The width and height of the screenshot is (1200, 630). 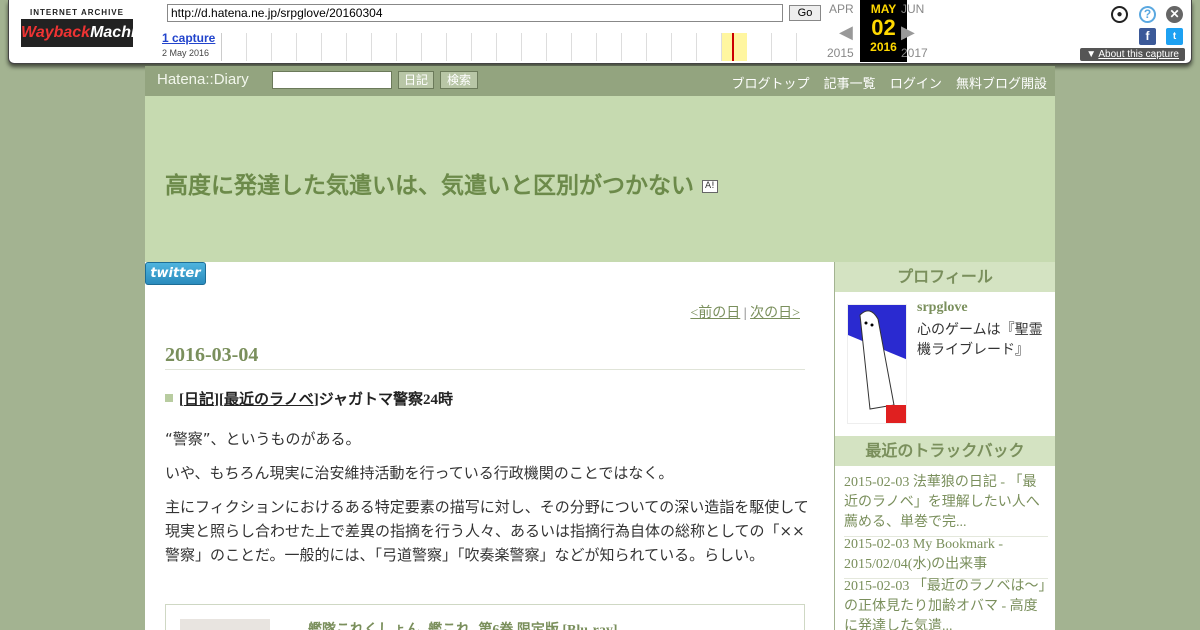 I want to click on profile-image, so click(x=877, y=364).